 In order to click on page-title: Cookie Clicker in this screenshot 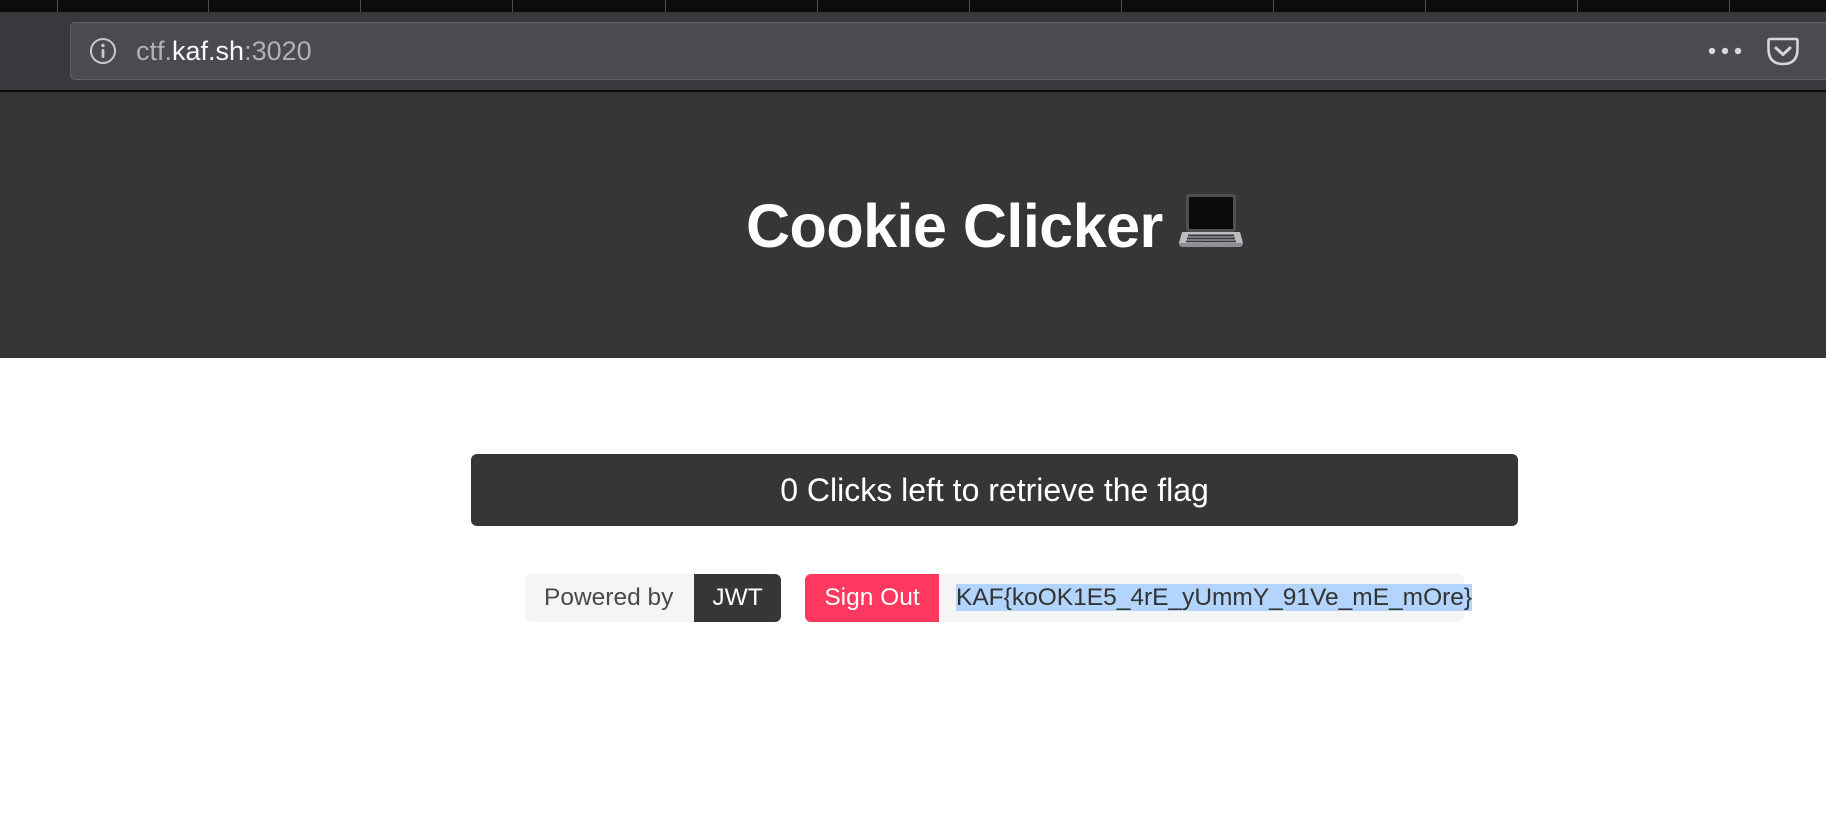, I will do `click(954, 226)`.